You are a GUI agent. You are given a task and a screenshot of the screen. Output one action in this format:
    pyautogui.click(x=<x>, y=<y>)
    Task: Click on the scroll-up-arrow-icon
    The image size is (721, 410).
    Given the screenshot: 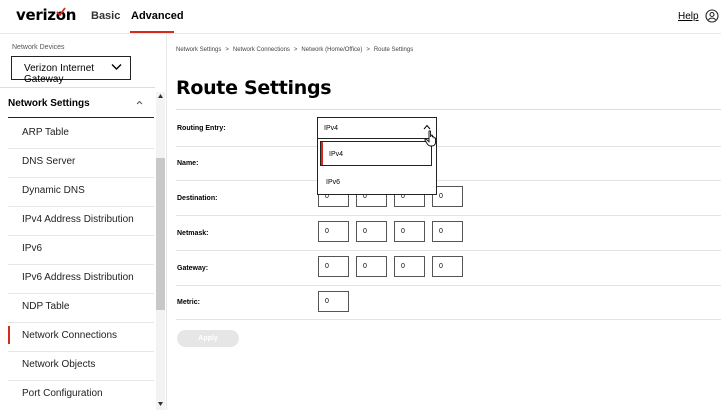 What is the action you would take?
    pyautogui.click(x=160, y=96)
    